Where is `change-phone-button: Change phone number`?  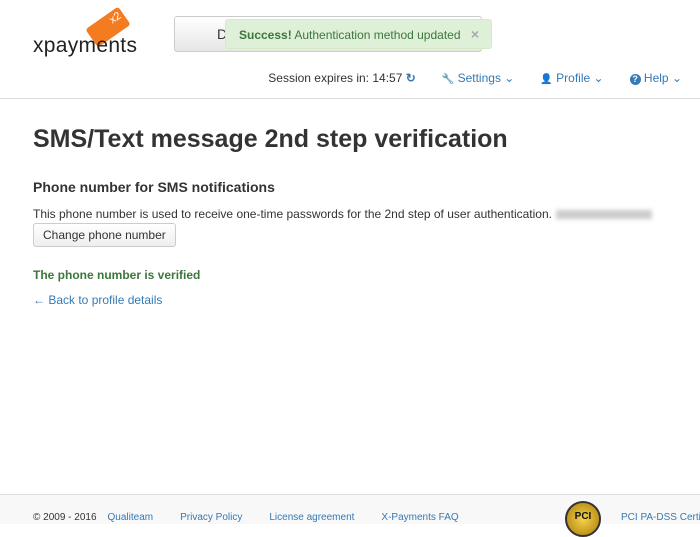
change-phone-button: Change phone number is located at coordinates (104, 235).